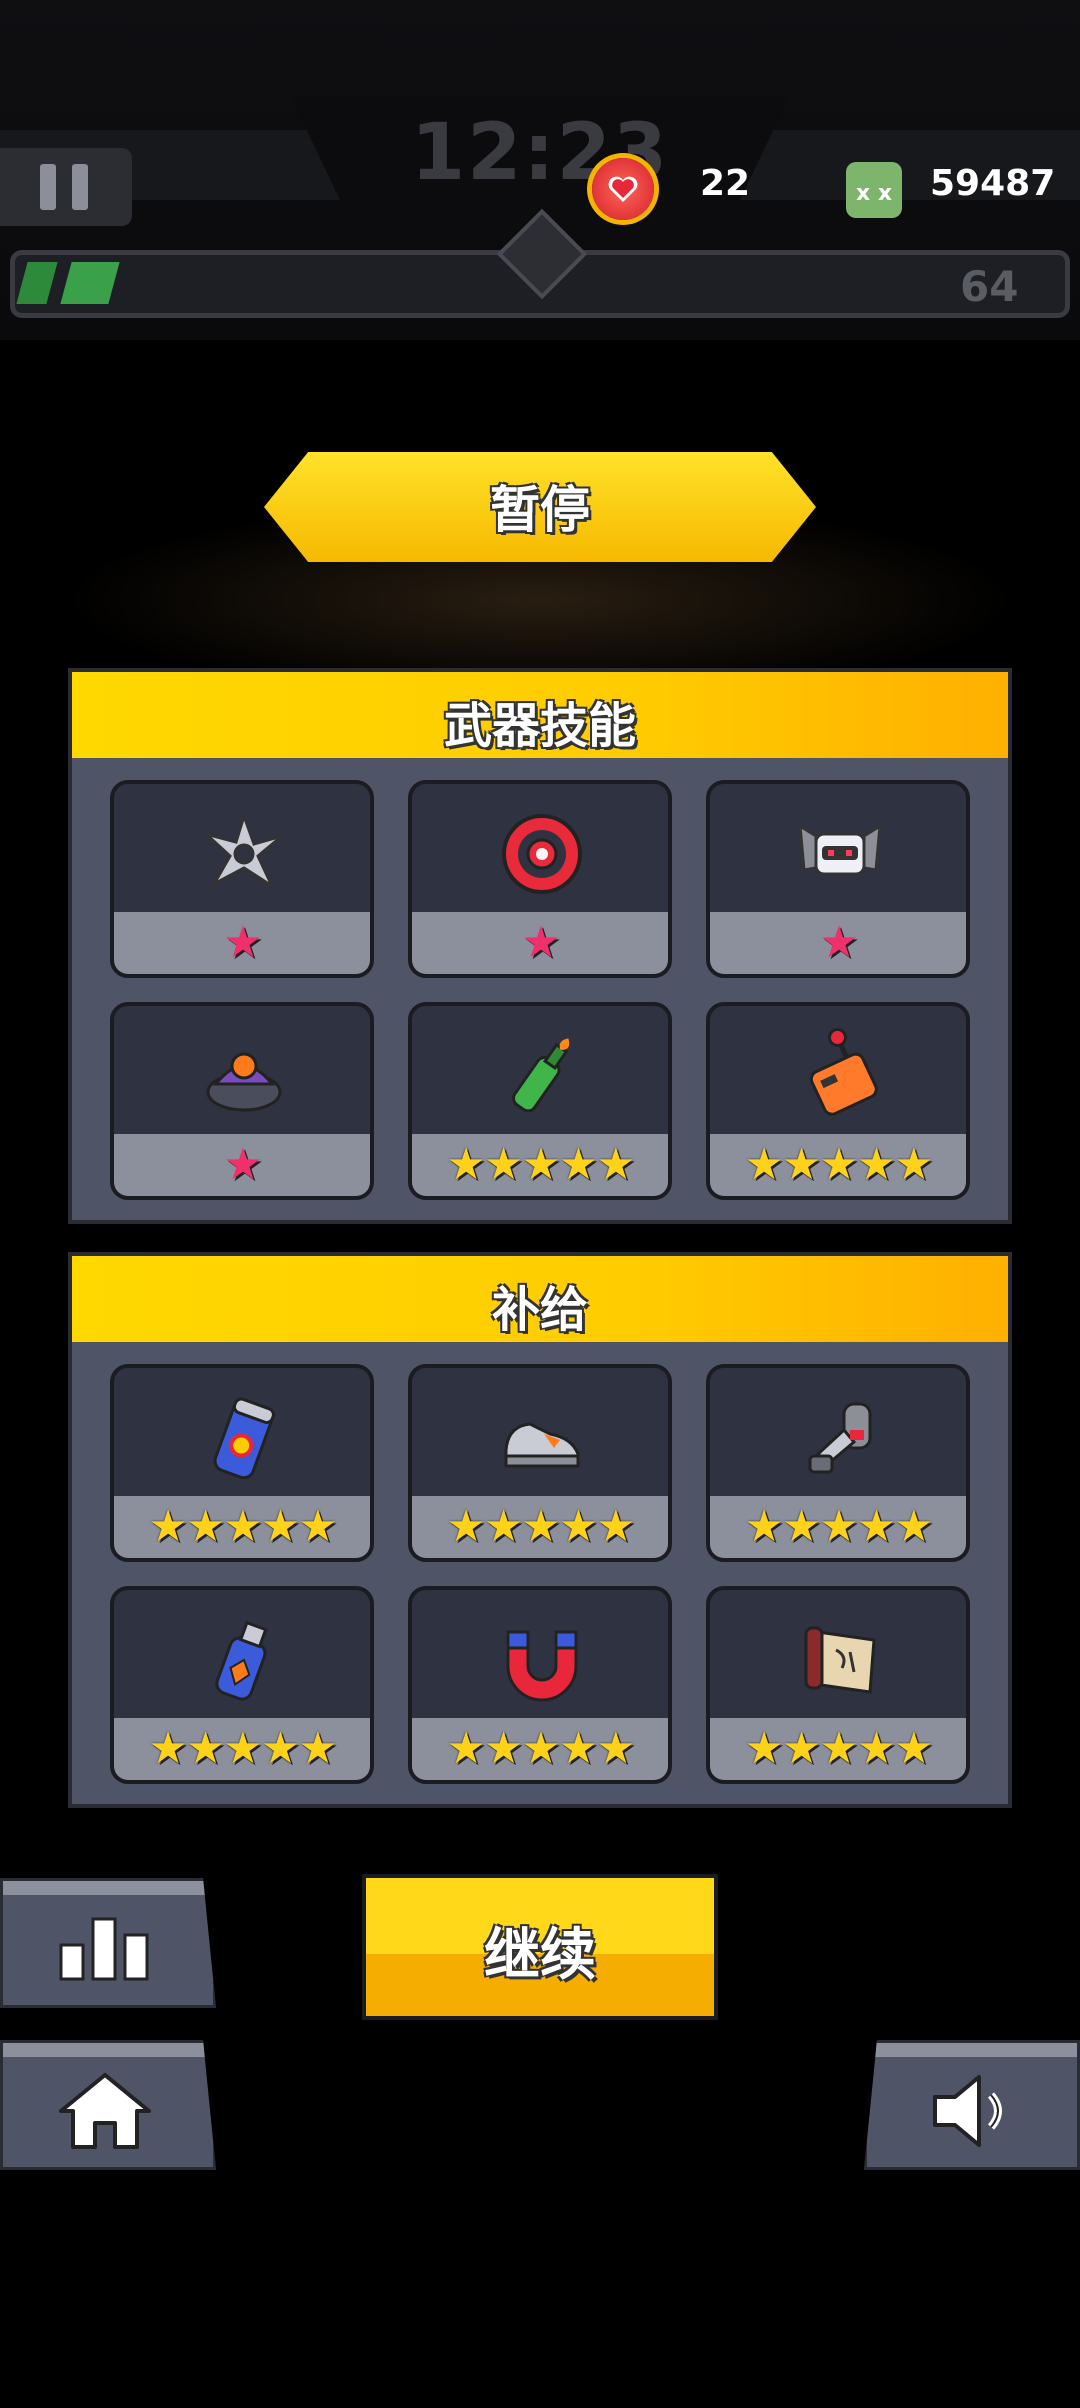 The width and height of the screenshot is (1080, 2408). Describe the element at coordinates (967, 2111) in the screenshot. I see `speaker-icon` at that location.